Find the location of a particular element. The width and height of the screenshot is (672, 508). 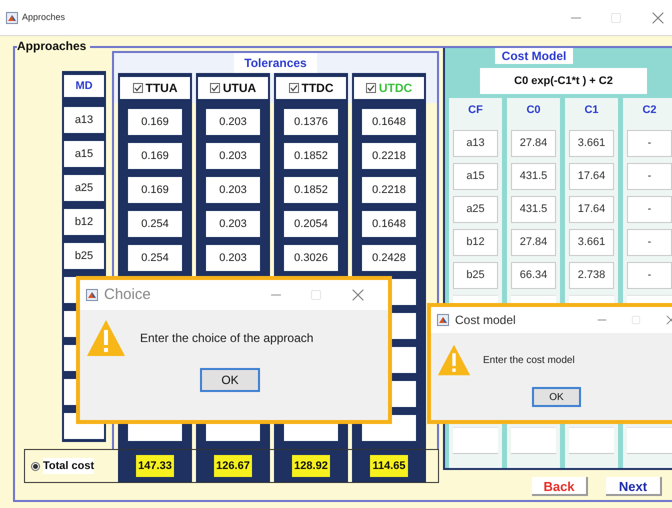

window-title: Approches is located at coordinates (44, 17).